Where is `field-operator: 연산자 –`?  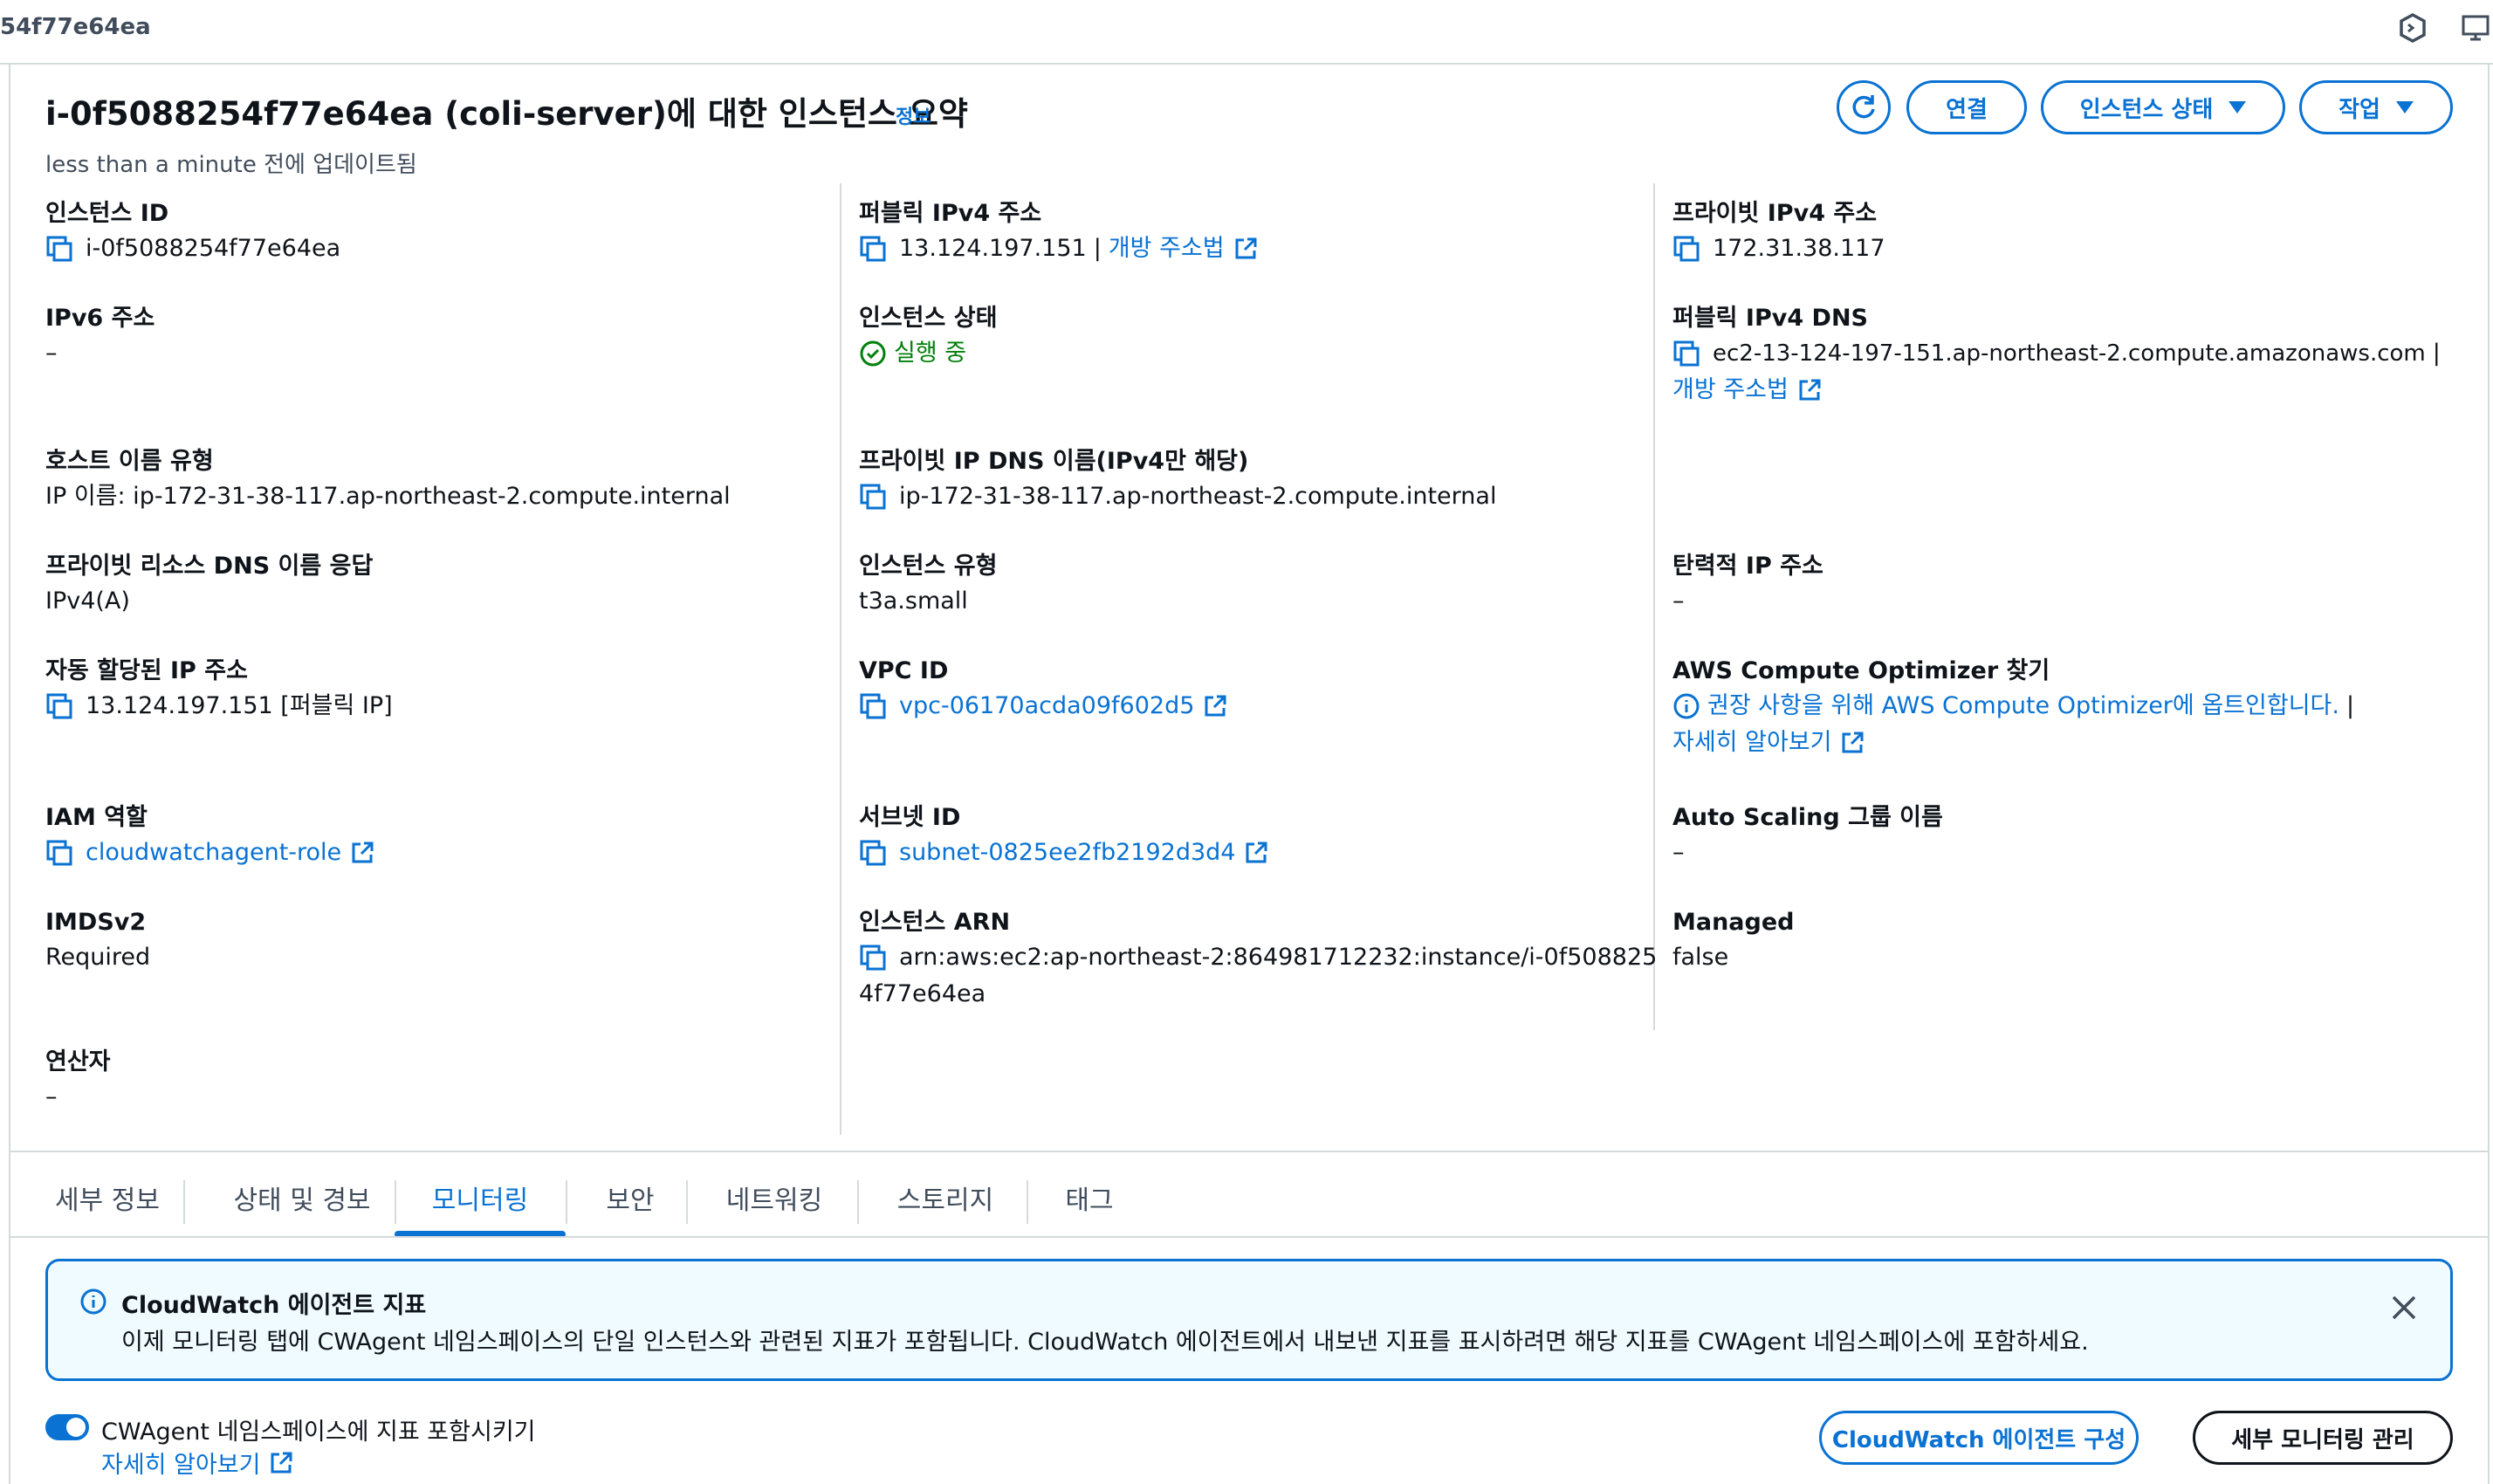
field-operator: 연산자 – is located at coordinates (78, 1080).